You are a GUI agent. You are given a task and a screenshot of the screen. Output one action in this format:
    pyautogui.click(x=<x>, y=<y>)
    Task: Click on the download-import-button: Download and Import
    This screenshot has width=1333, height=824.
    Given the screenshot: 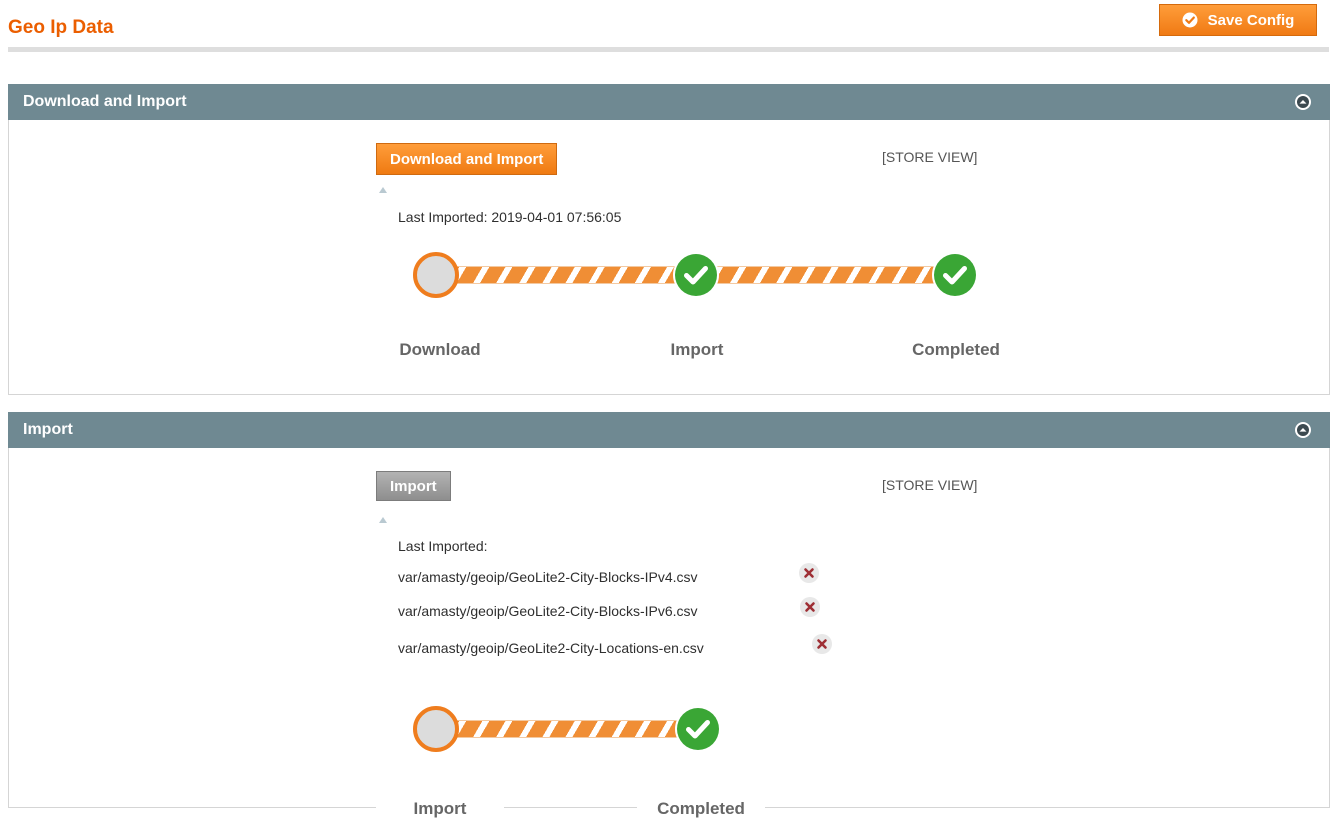 What is the action you would take?
    pyautogui.click(x=467, y=159)
    